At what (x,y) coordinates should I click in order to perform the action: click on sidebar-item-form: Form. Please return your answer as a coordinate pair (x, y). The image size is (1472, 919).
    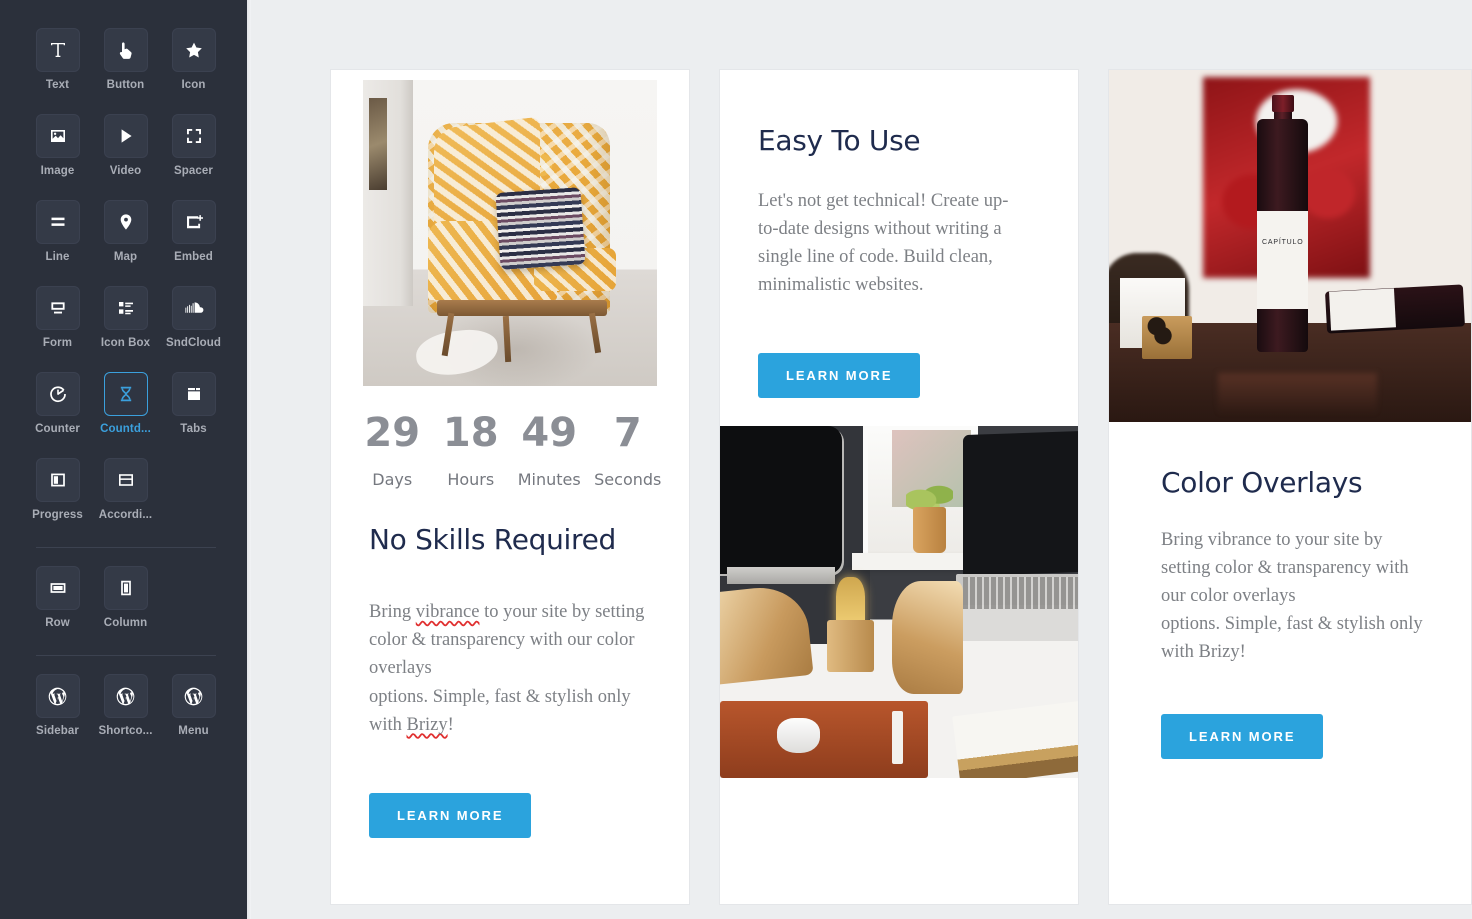
    Looking at the image, I should click on (58, 323).